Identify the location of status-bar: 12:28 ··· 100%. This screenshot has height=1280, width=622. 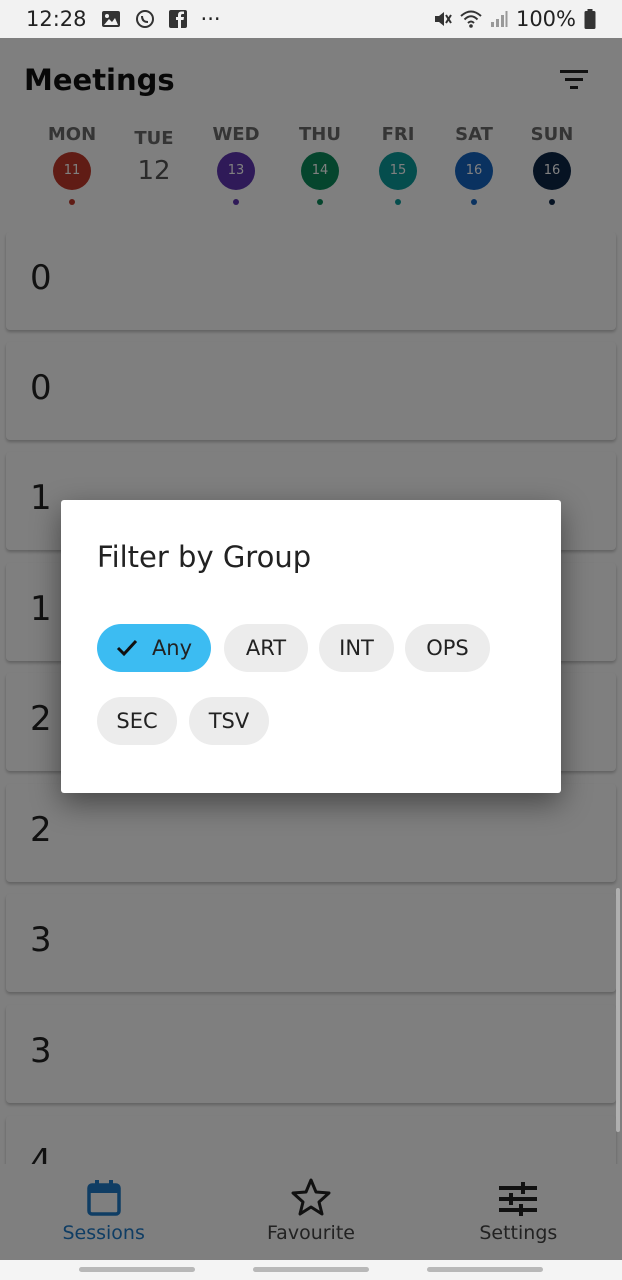
(311, 19).